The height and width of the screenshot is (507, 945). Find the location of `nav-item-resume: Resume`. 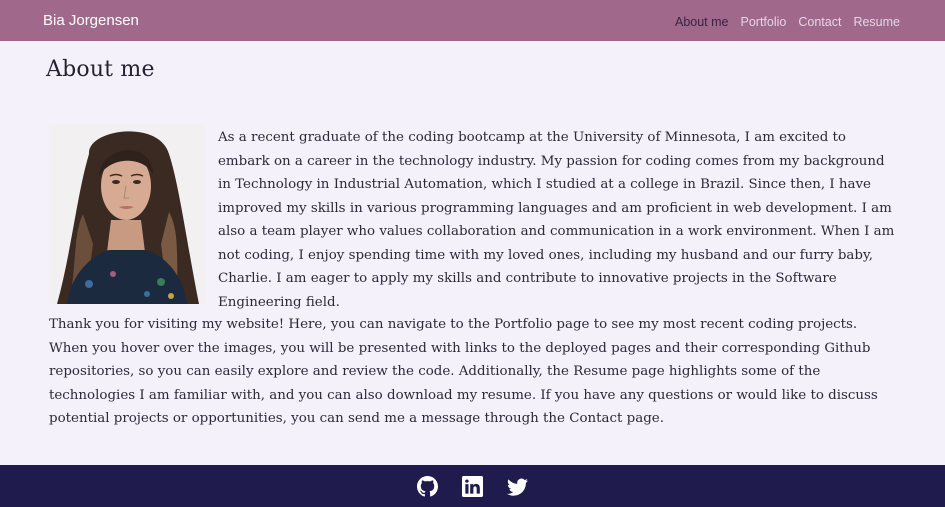

nav-item-resume: Resume is located at coordinates (876, 20).